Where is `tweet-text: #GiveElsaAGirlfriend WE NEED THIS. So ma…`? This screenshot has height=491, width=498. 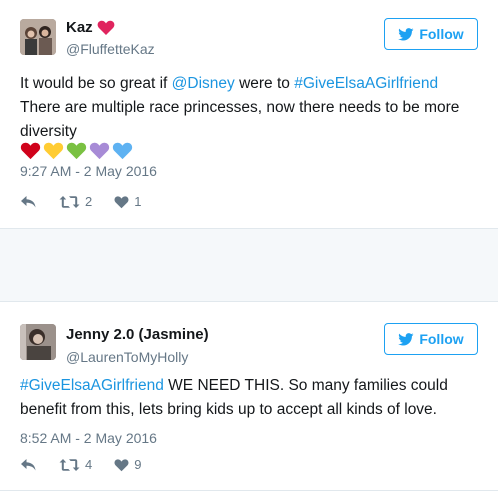 tweet-text: #GiveElsaAGirlfriend WE NEED THIS. So ma… is located at coordinates (250, 398).